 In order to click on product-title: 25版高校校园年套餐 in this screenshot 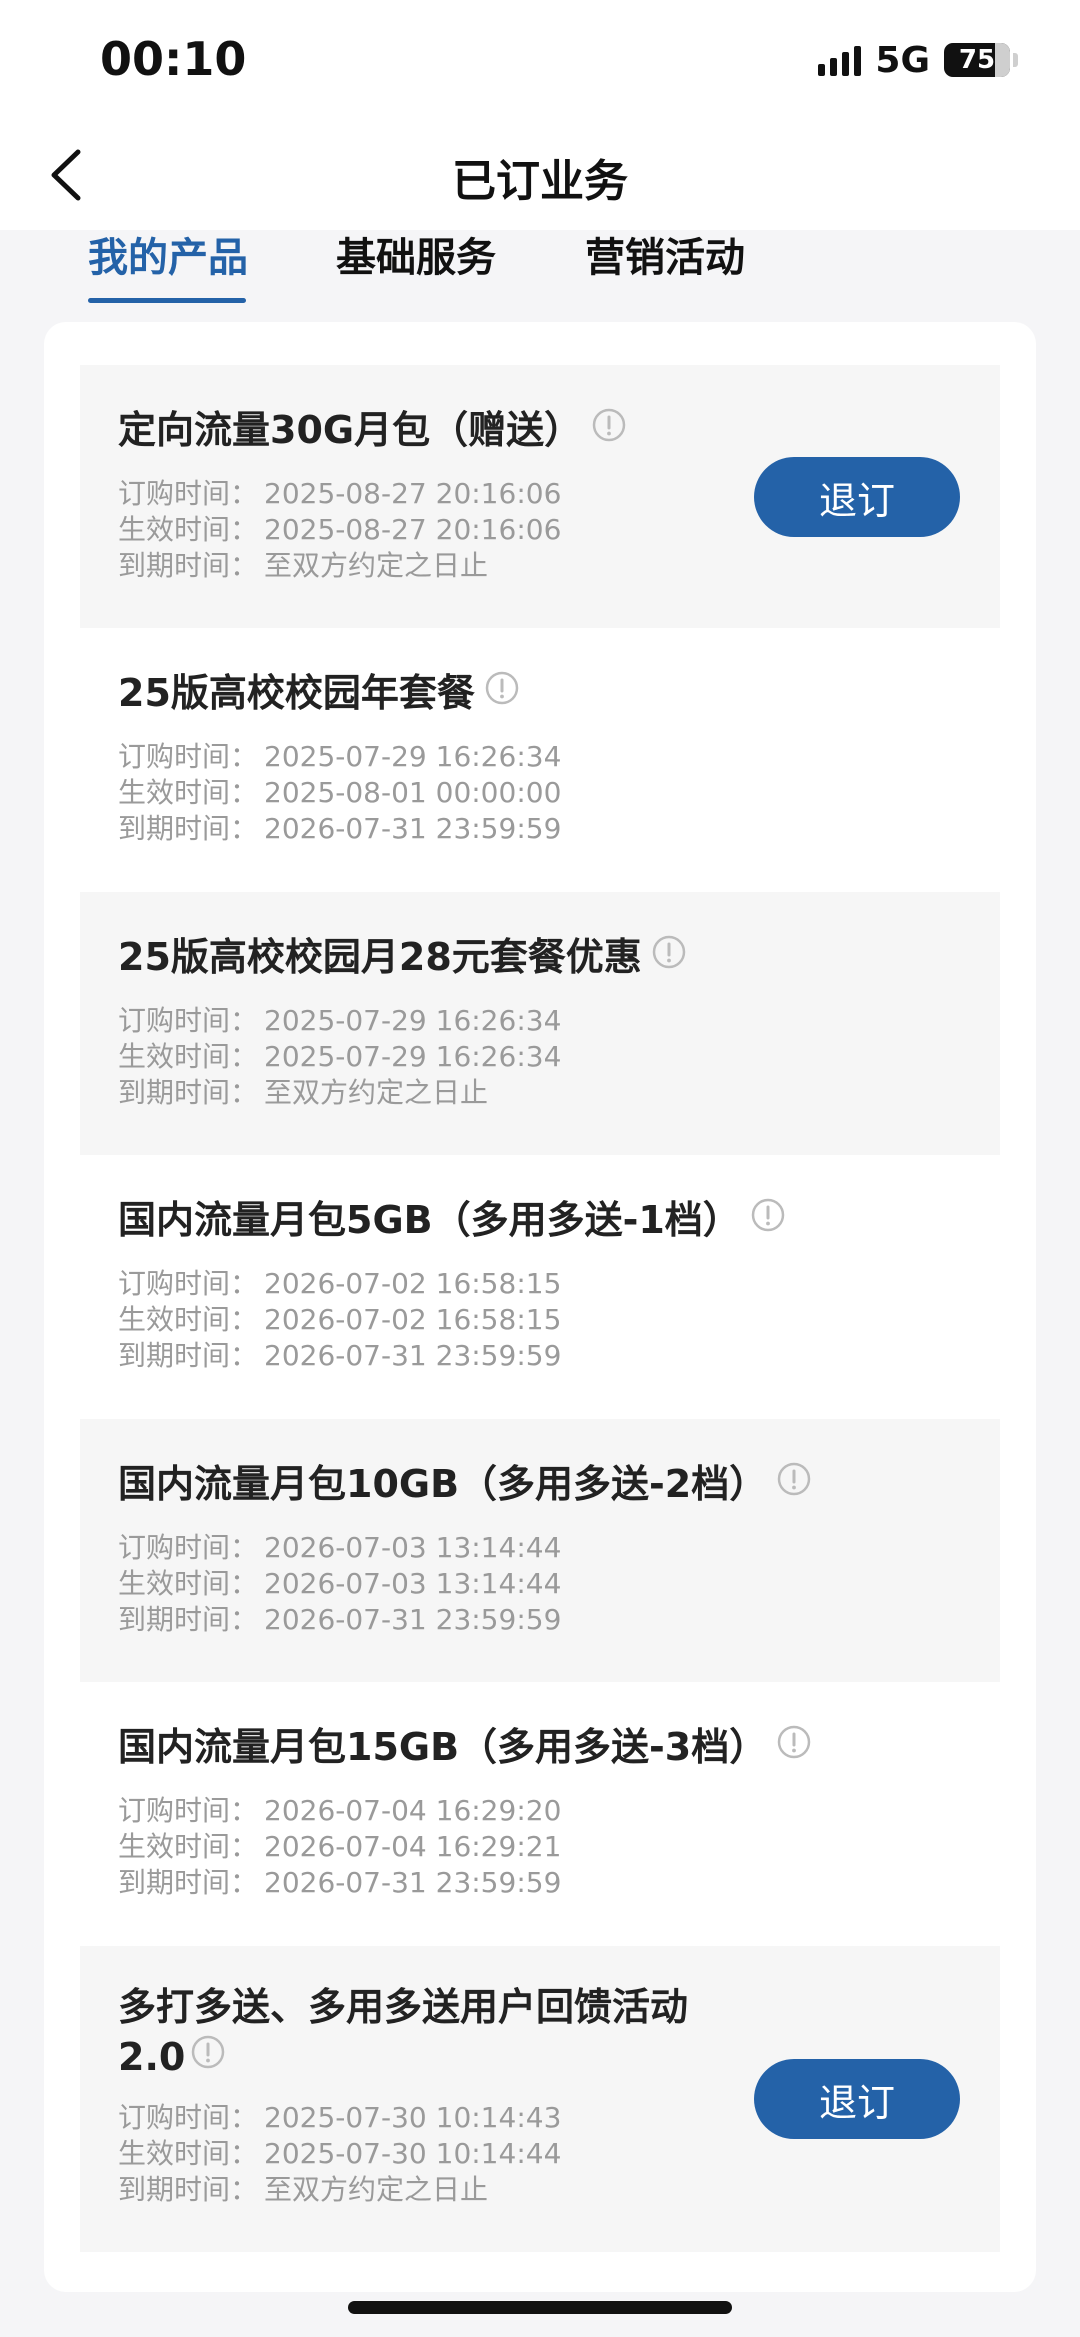, I will do `click(318, 693)`.